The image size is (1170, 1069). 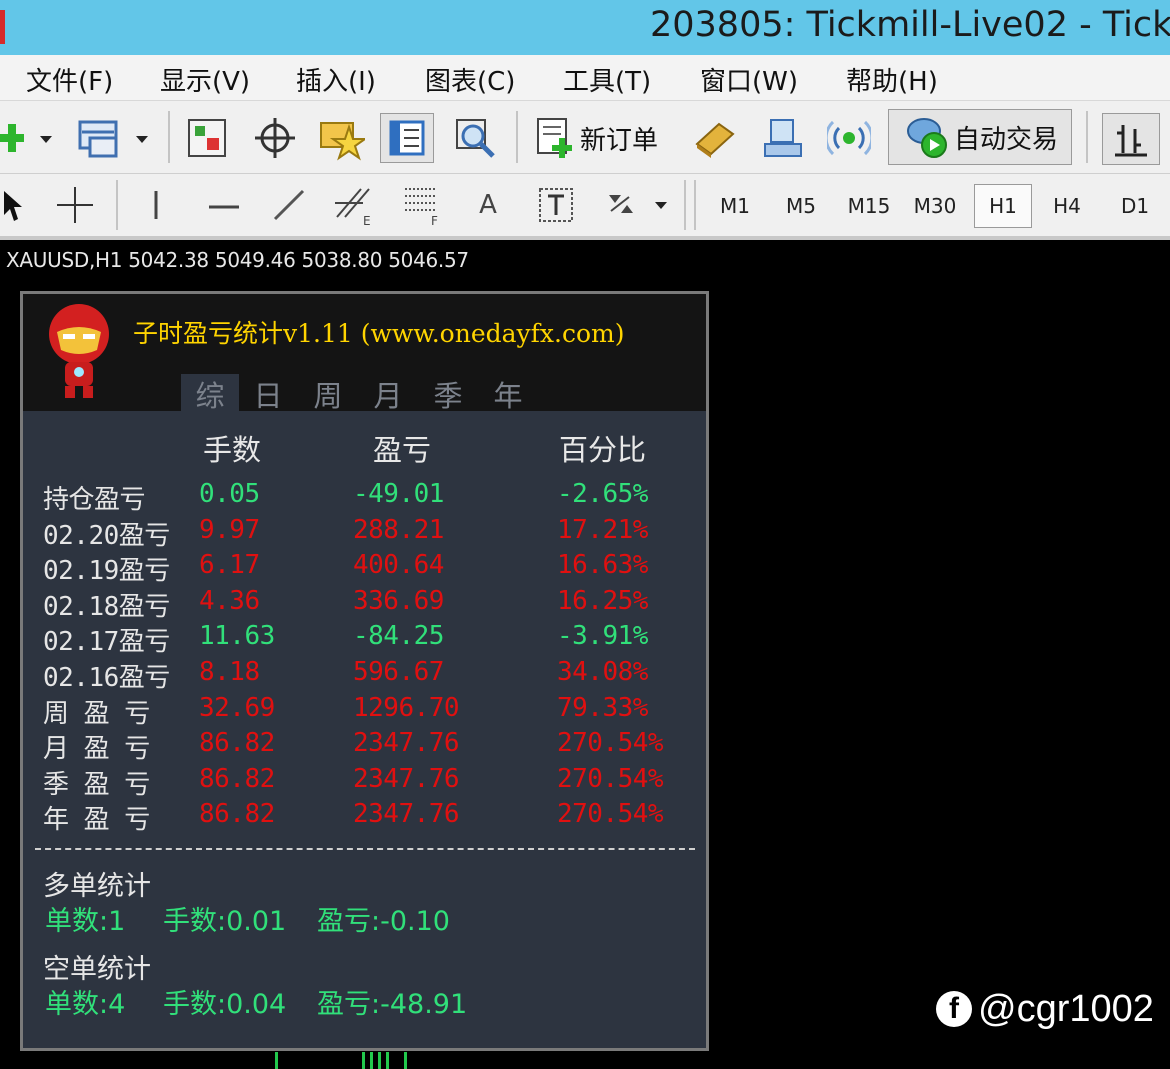 What do you see at coordinates (749, 79) in the screenshot?
I see `menu-window: 窗口(W)` at bounding box center [749, 79].